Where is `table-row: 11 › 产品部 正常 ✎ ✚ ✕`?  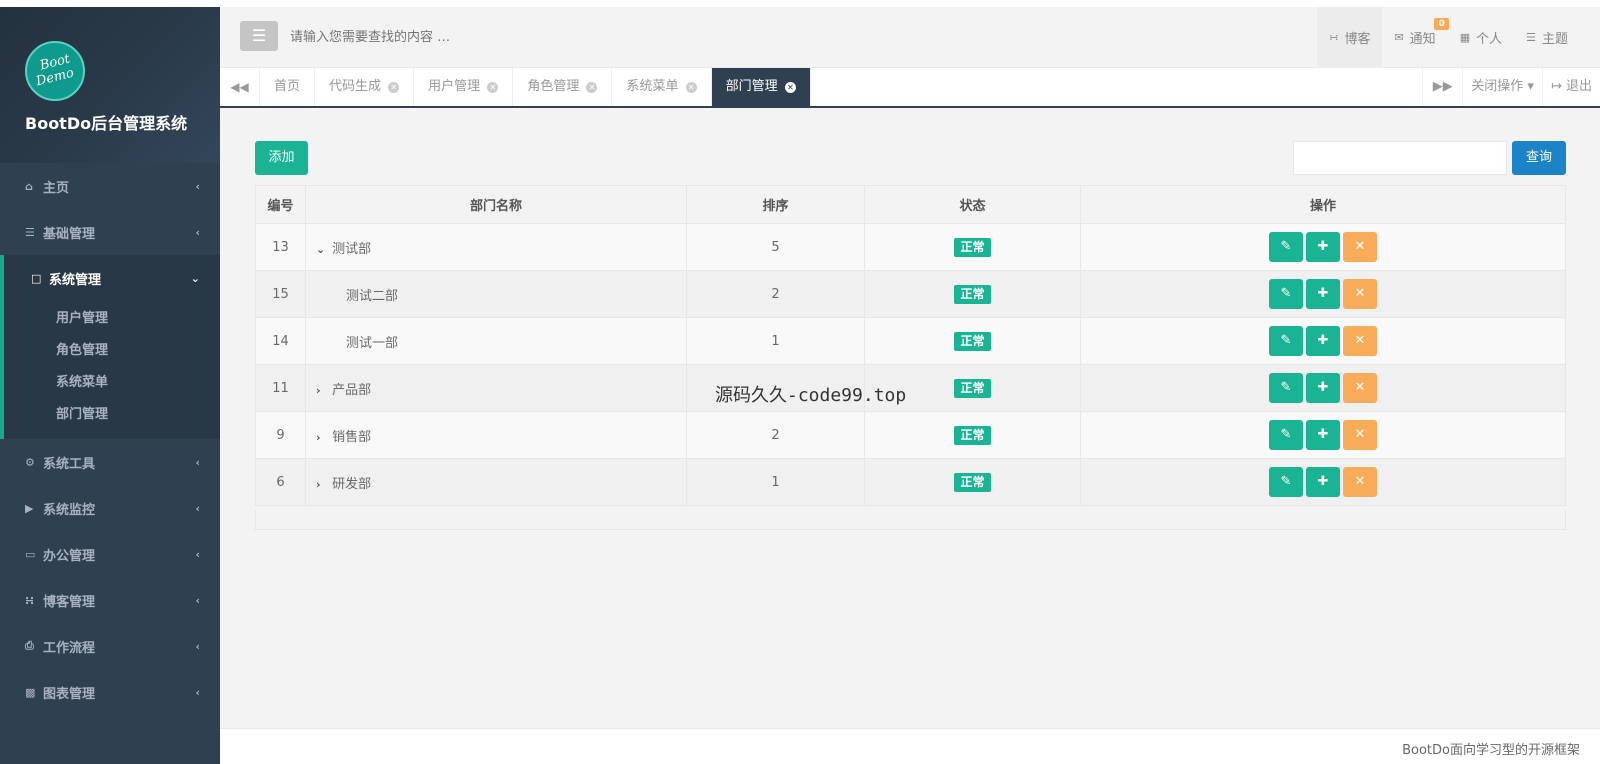
table-row: 11 › 产品部 正常 ✎ ✚ ✕ is located at coordinates (910, 388).